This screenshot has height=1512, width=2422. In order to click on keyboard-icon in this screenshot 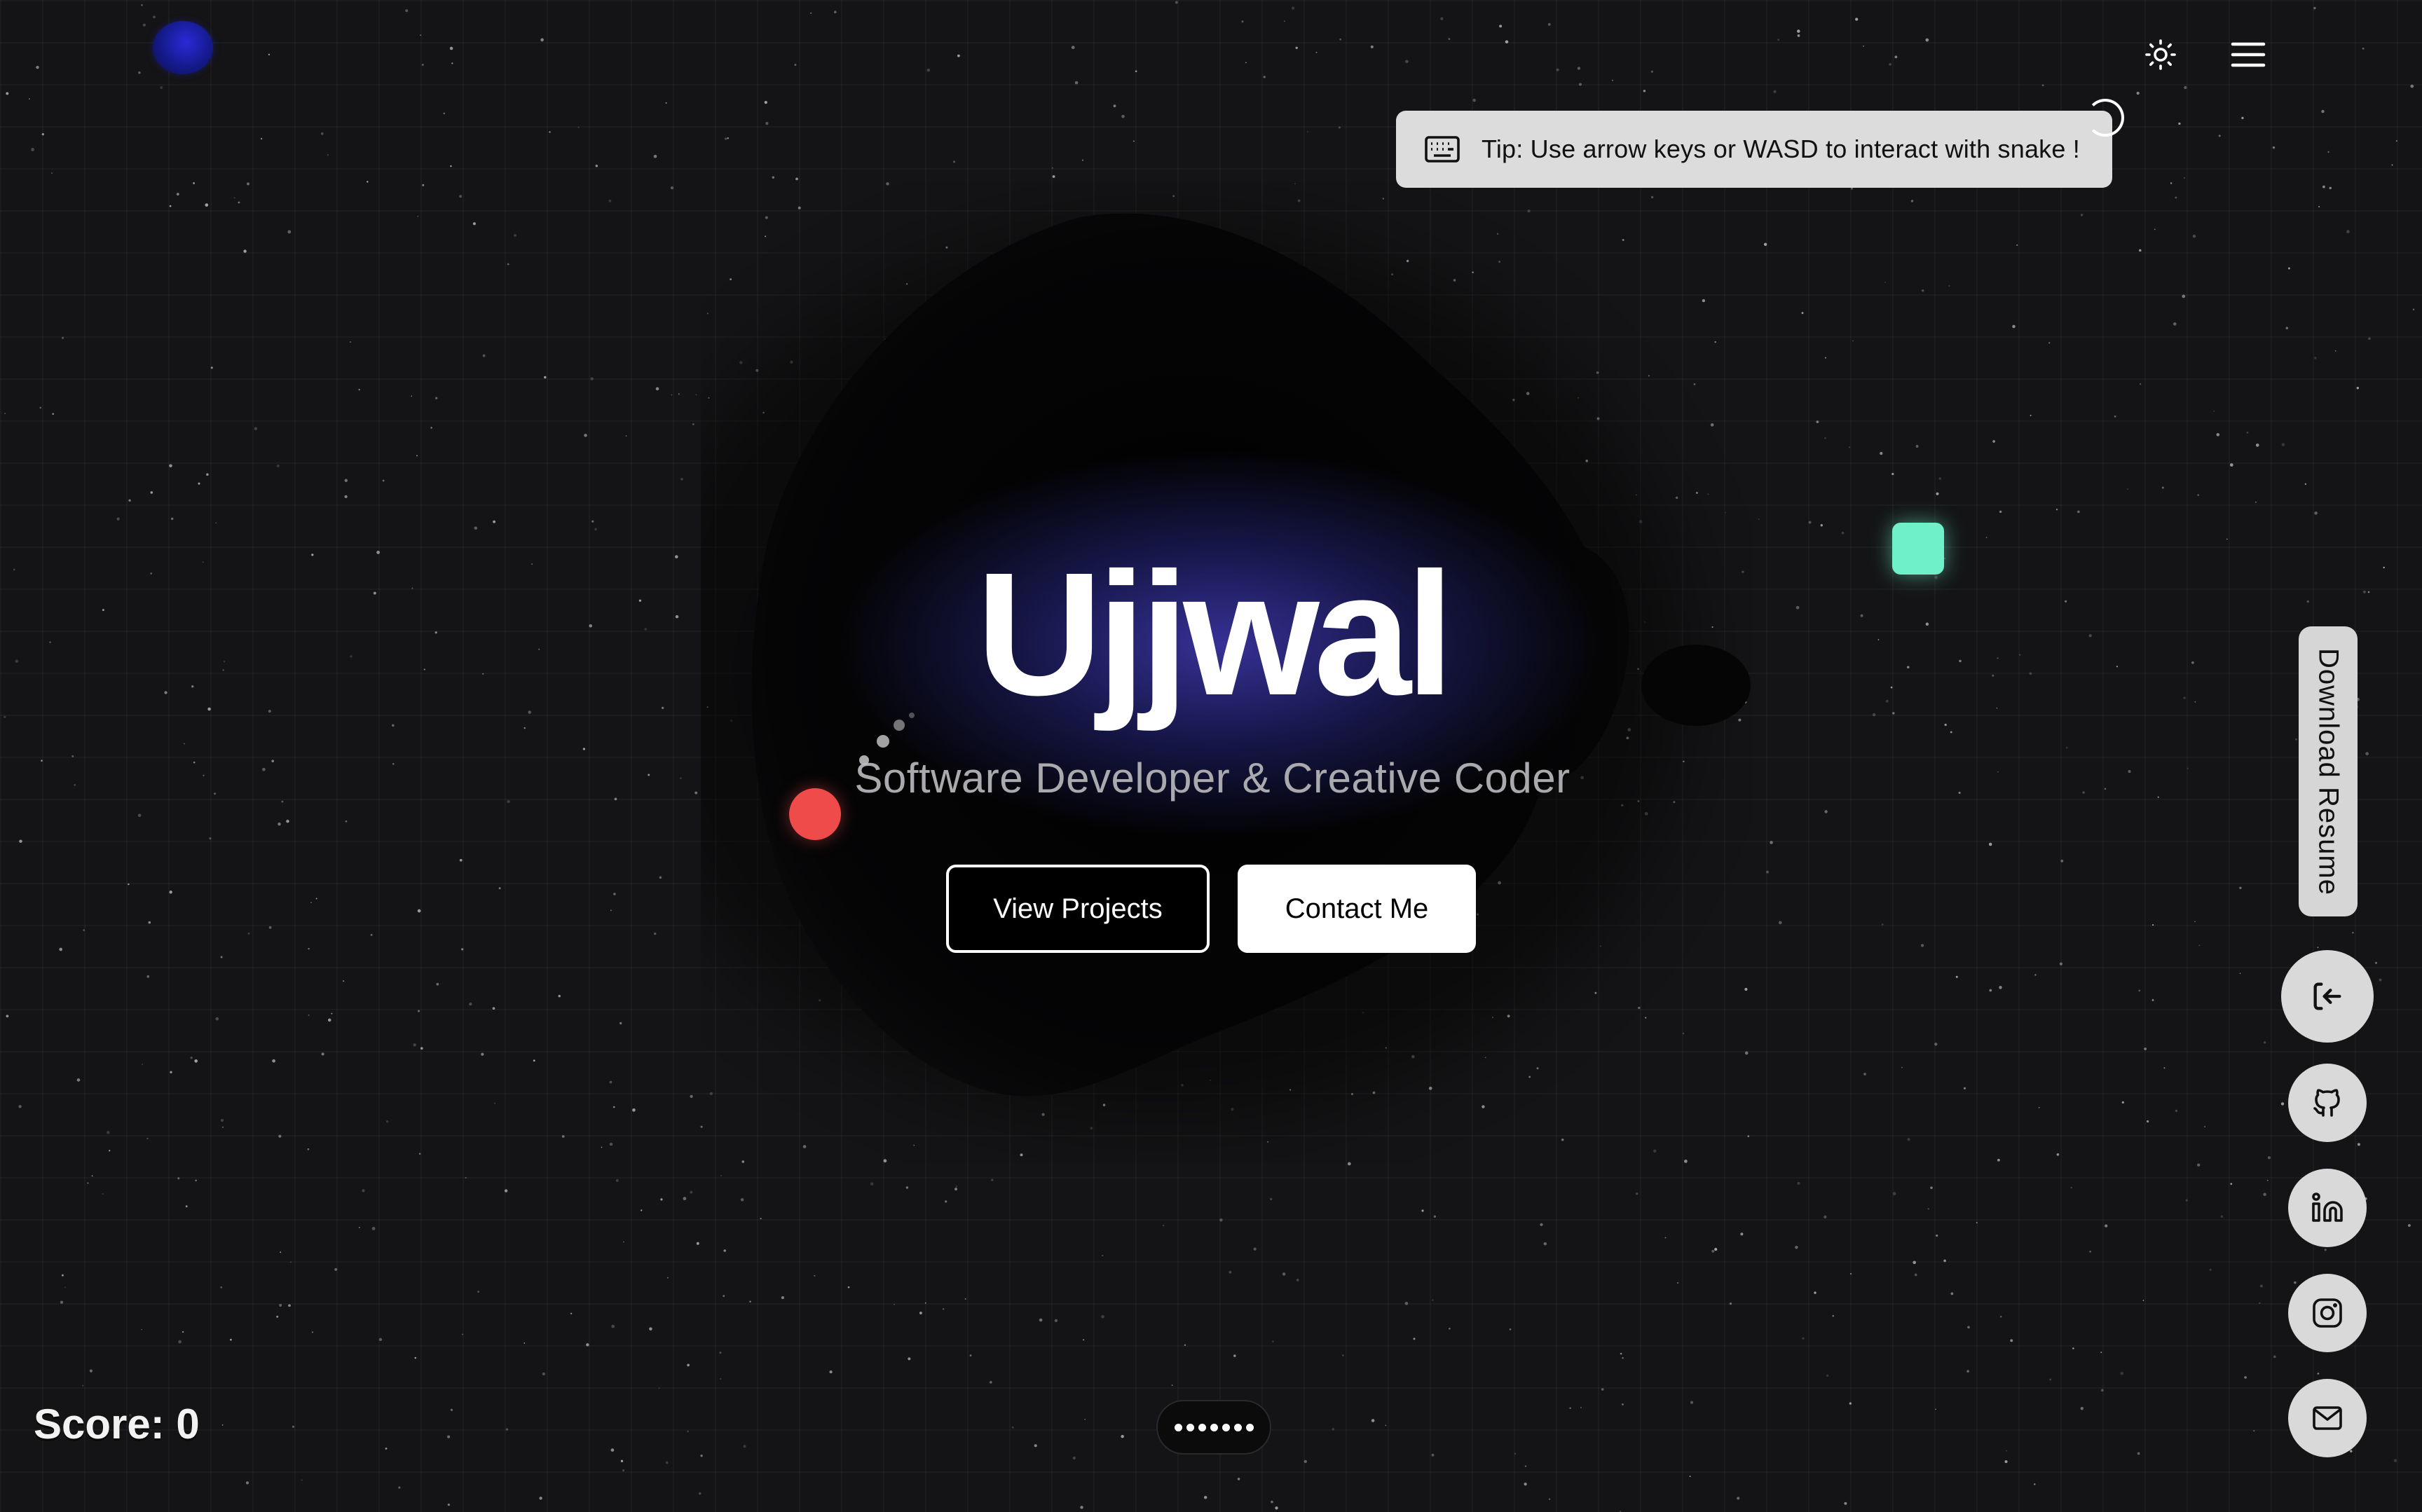, I will do `click(1442, 149)`.